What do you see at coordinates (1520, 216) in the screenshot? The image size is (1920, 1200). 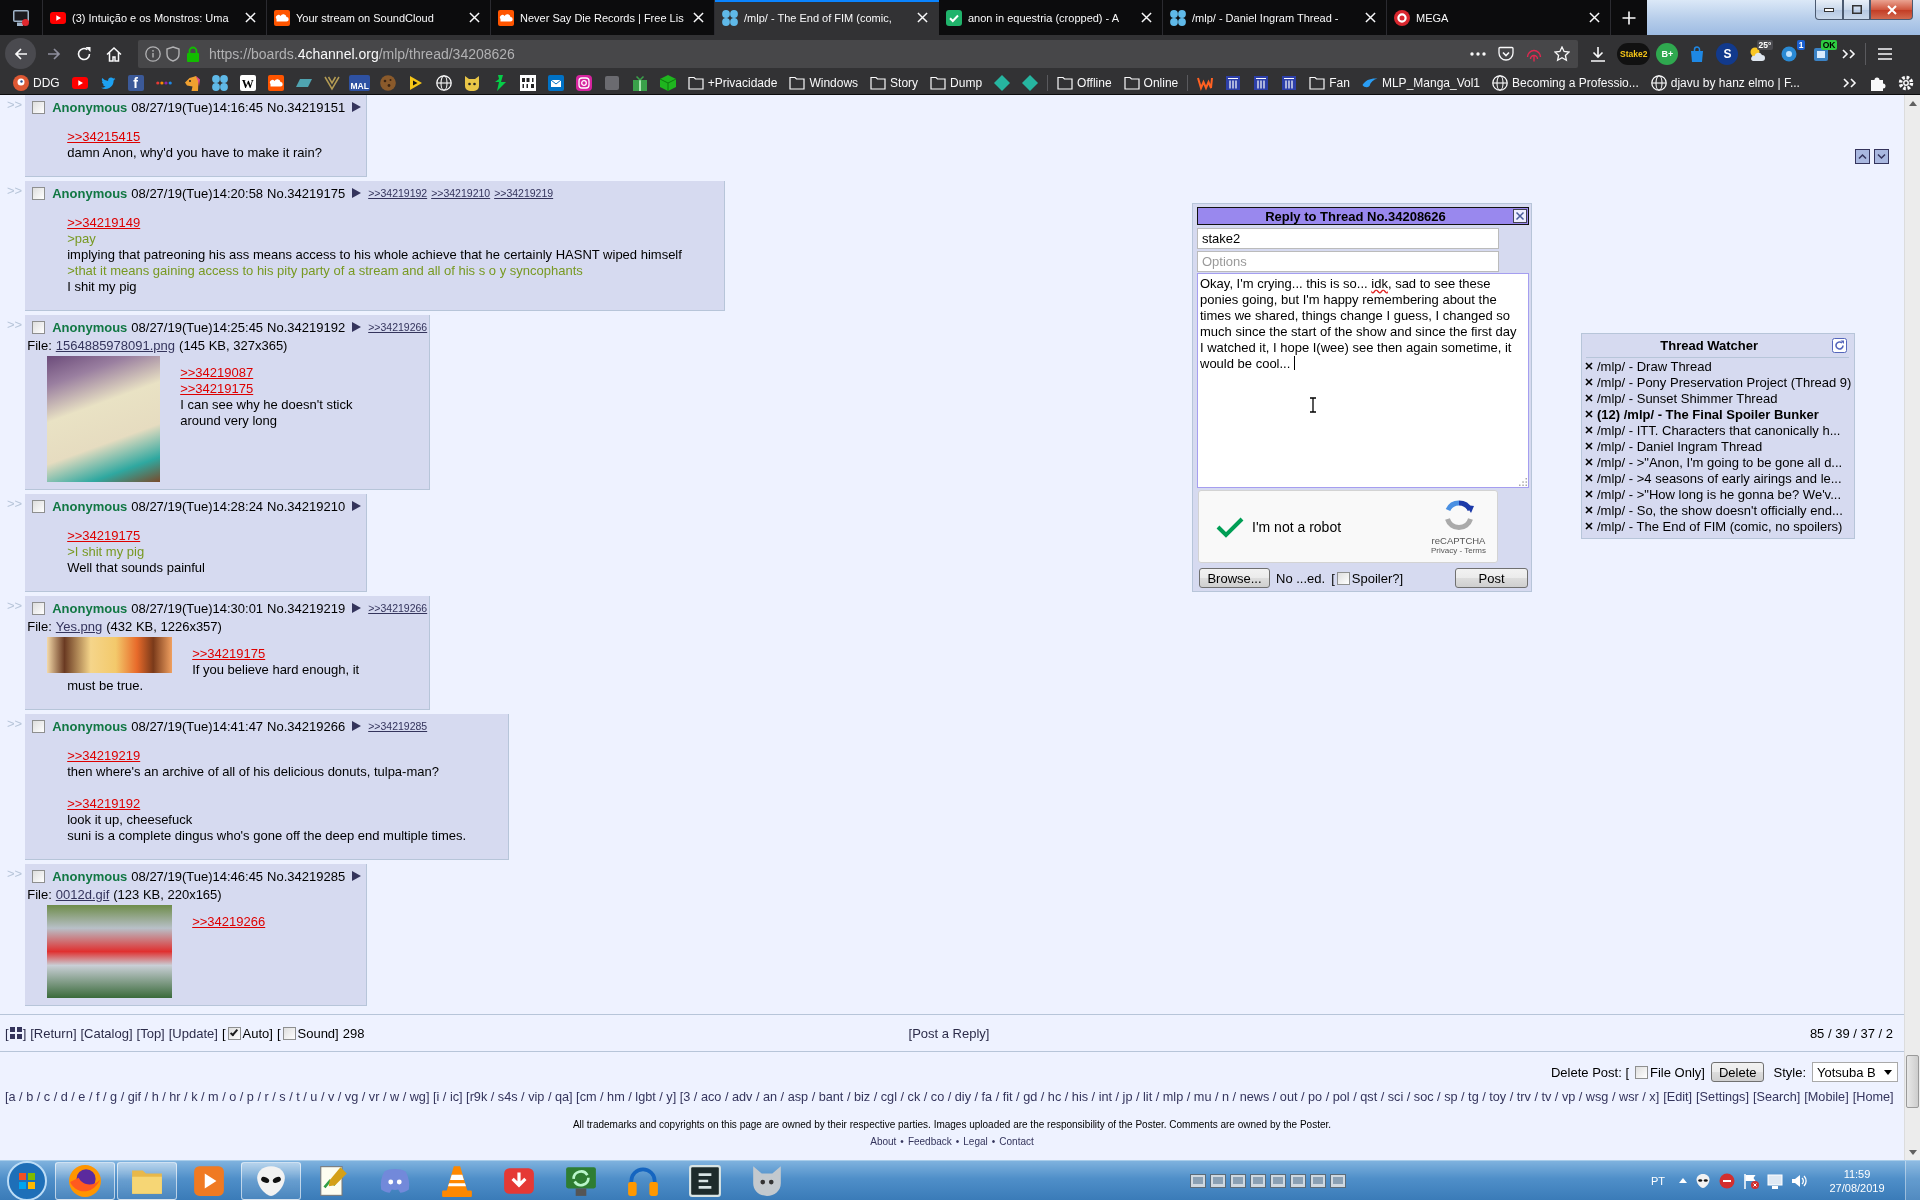 I see `close-icon` at bounding box center [1520, 216].